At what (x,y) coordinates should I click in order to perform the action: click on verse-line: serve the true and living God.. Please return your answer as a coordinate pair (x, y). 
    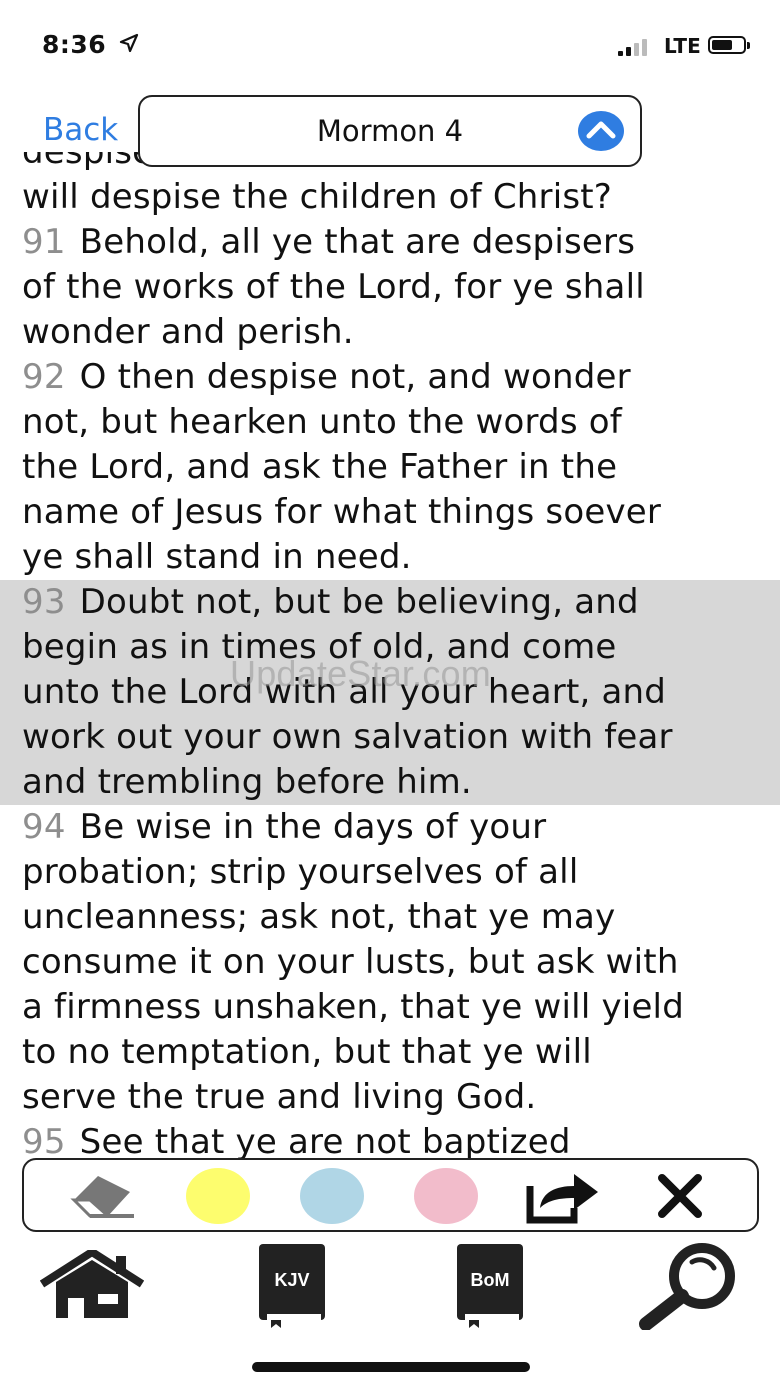
    Looking at the image, I should click on (279, 1097).